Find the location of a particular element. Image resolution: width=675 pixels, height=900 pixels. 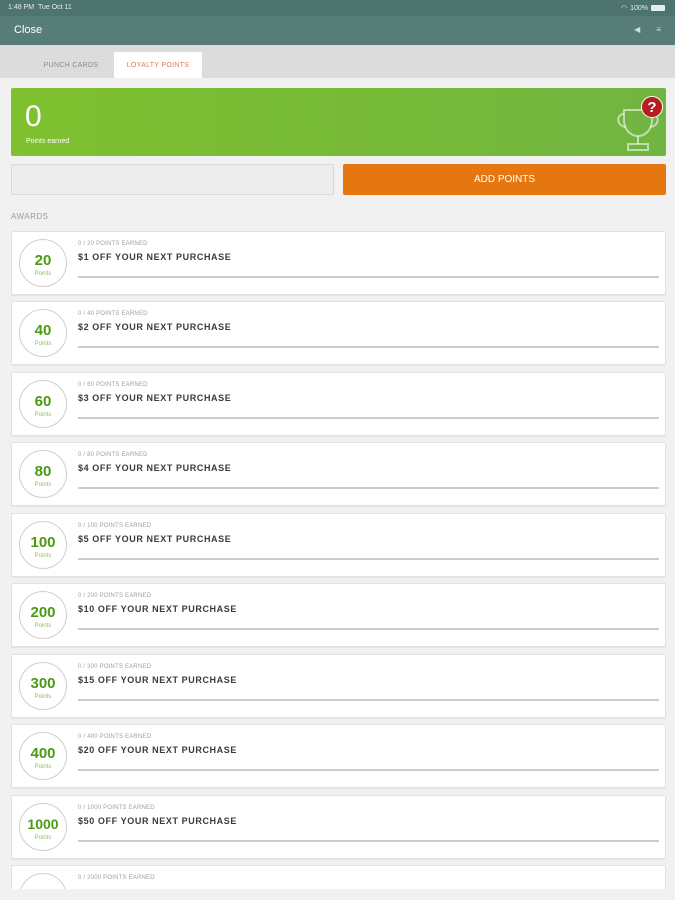

awards-heading: AWARDS is located at coordinates (30, 216).